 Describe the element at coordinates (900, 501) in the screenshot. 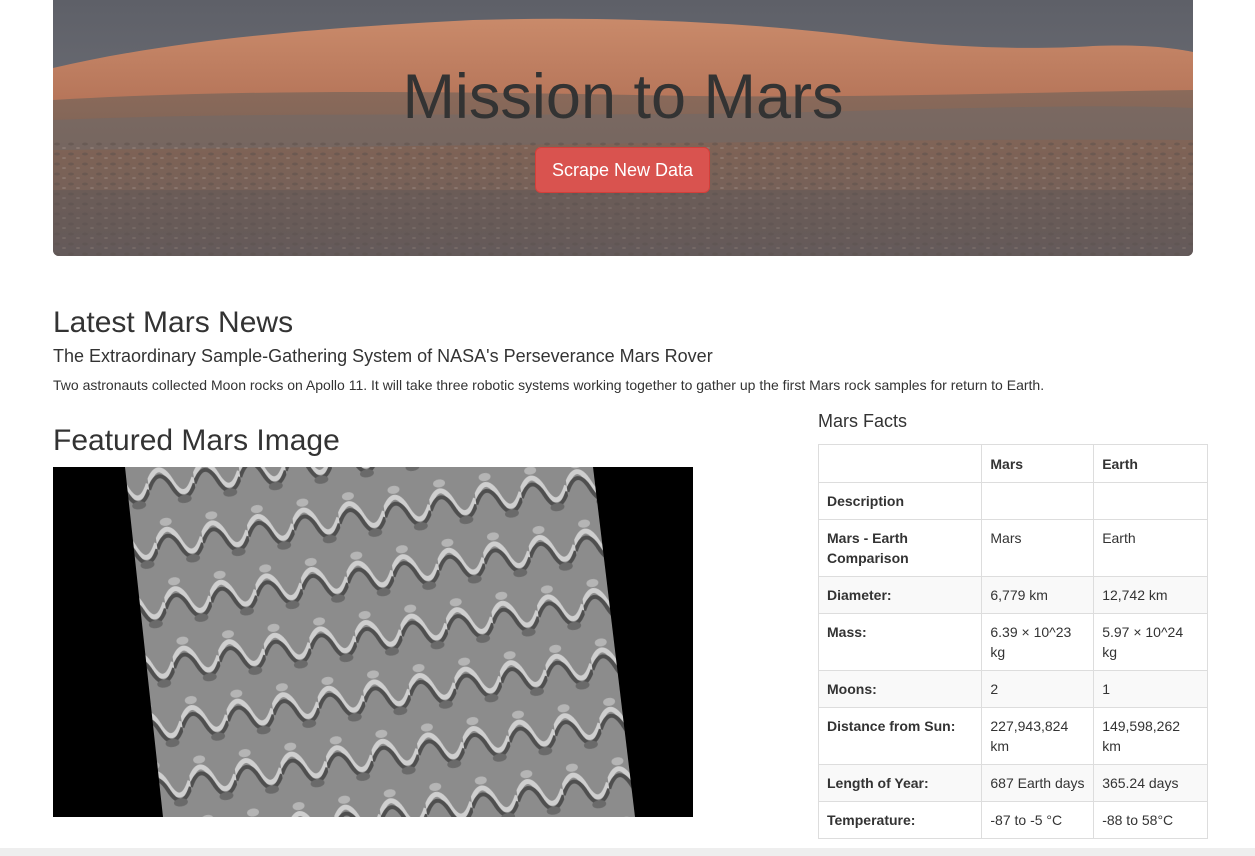

I see `row-label: Description` at that location.